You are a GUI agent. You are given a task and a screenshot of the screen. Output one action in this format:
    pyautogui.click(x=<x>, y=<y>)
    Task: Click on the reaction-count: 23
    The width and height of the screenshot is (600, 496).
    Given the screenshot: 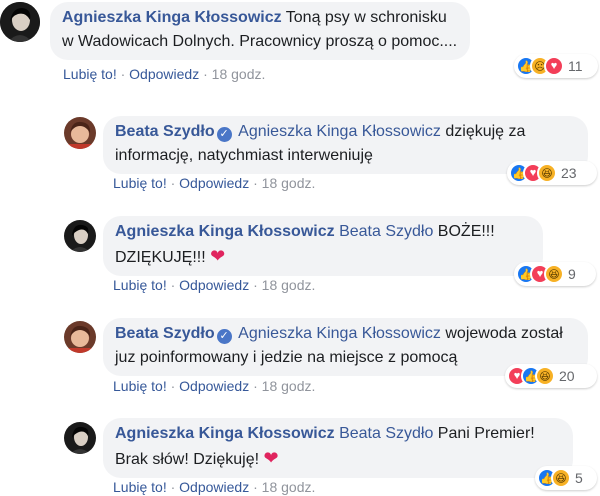 What is the action you would take?
    pyautogui.click(x=569, y=173)
    